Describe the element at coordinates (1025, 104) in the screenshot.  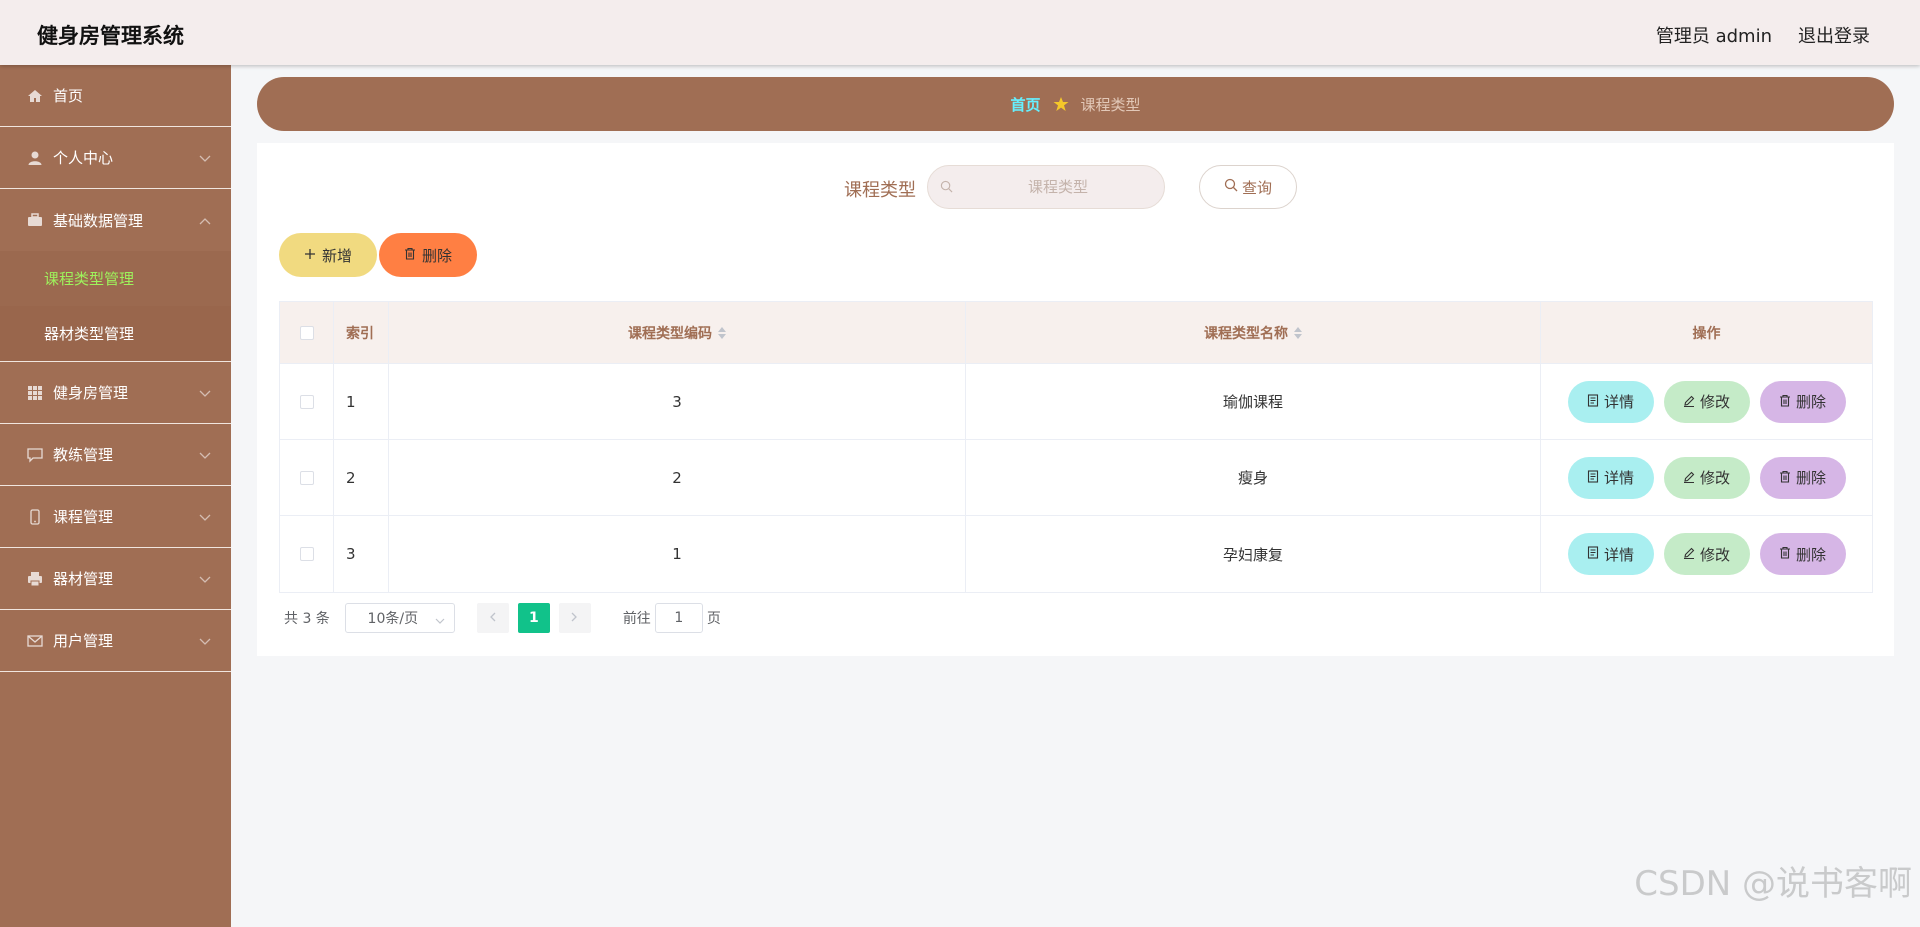
I see `breadcrumb-home: 首页` at that location.